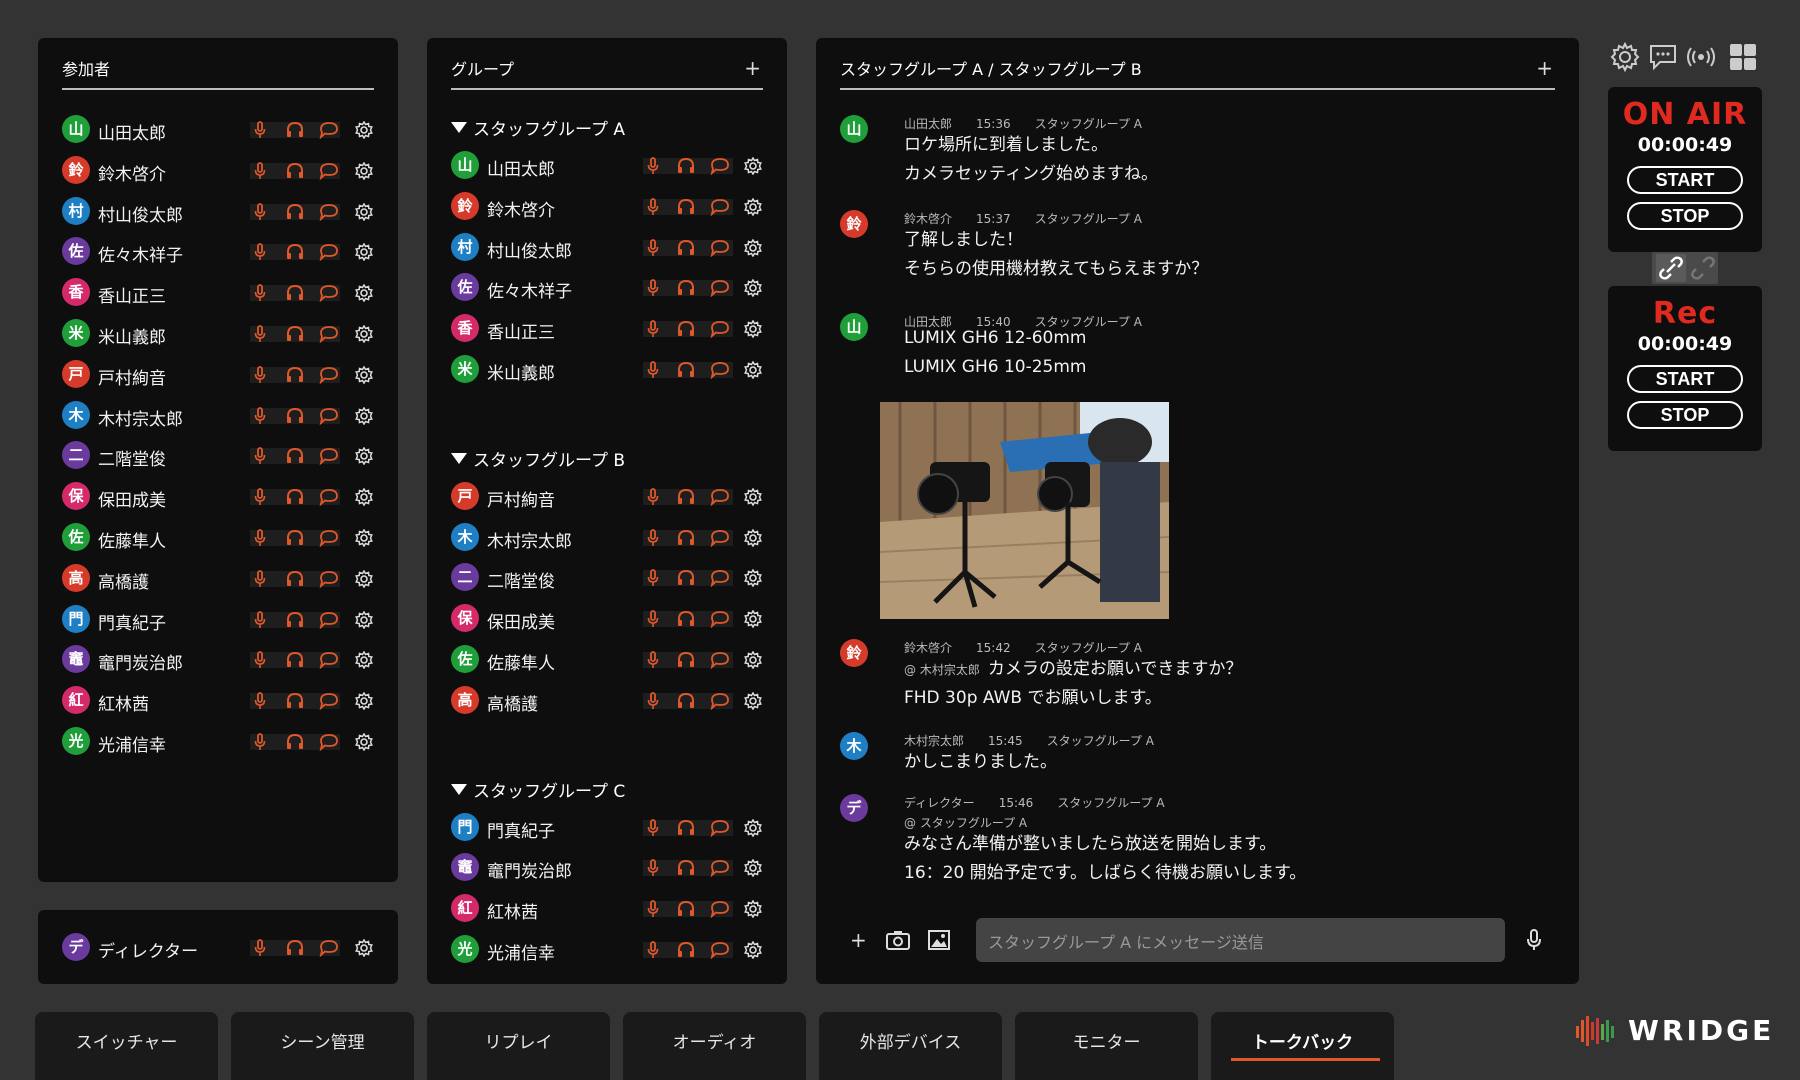  What do you see at coordinates (1703, 270) in the screenshot?
I see `unlink-icon` at bounding box center [1703, 270].